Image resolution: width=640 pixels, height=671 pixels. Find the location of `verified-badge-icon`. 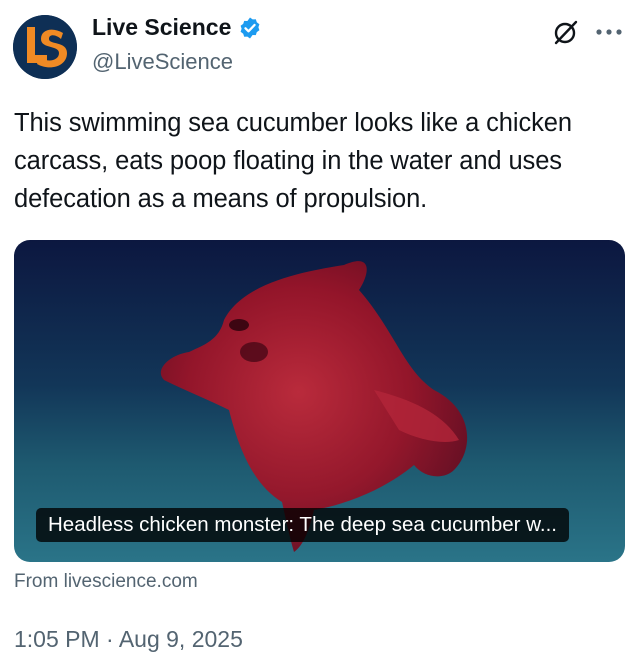

verified-badge-icon is located at coordinates (250, 27).